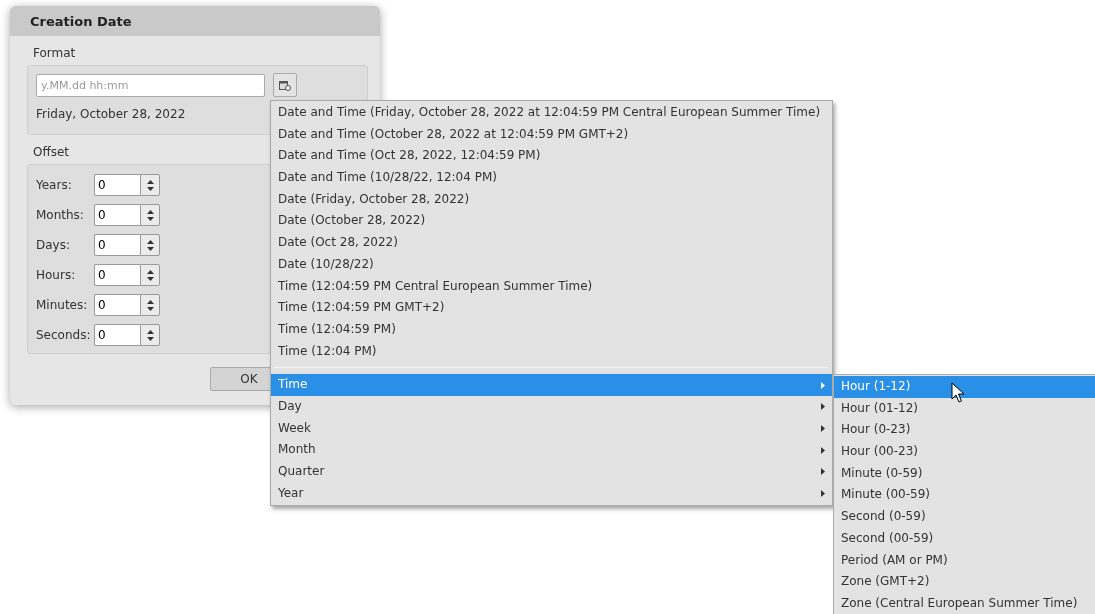  What do you see at coordinates (964, 517) in the screenshot?
I see `menu-item: Second (0-59)` at bounding box center [964, 517].